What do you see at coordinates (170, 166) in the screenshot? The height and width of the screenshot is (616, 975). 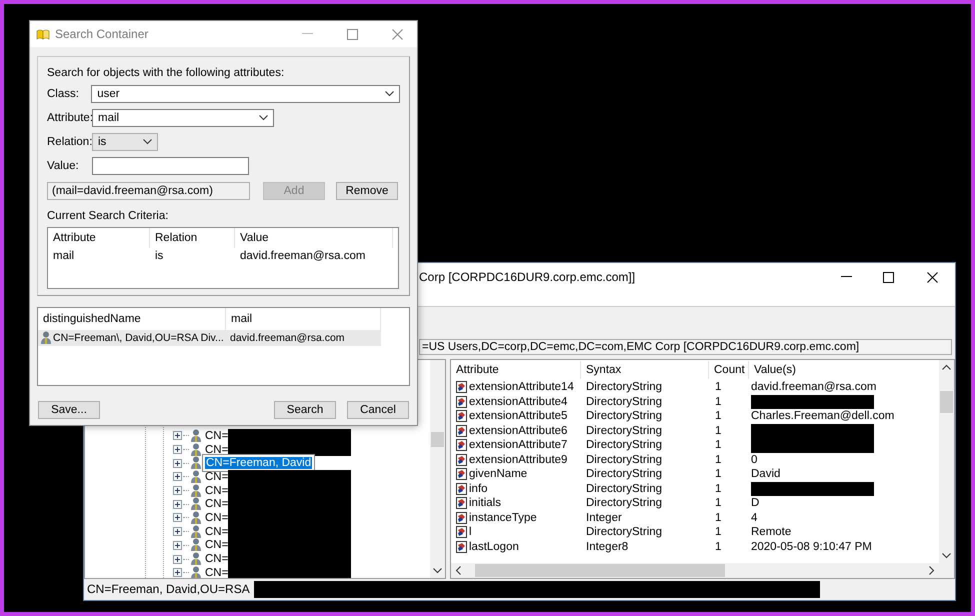 I see `value-field` at bounding box center [170, 166].